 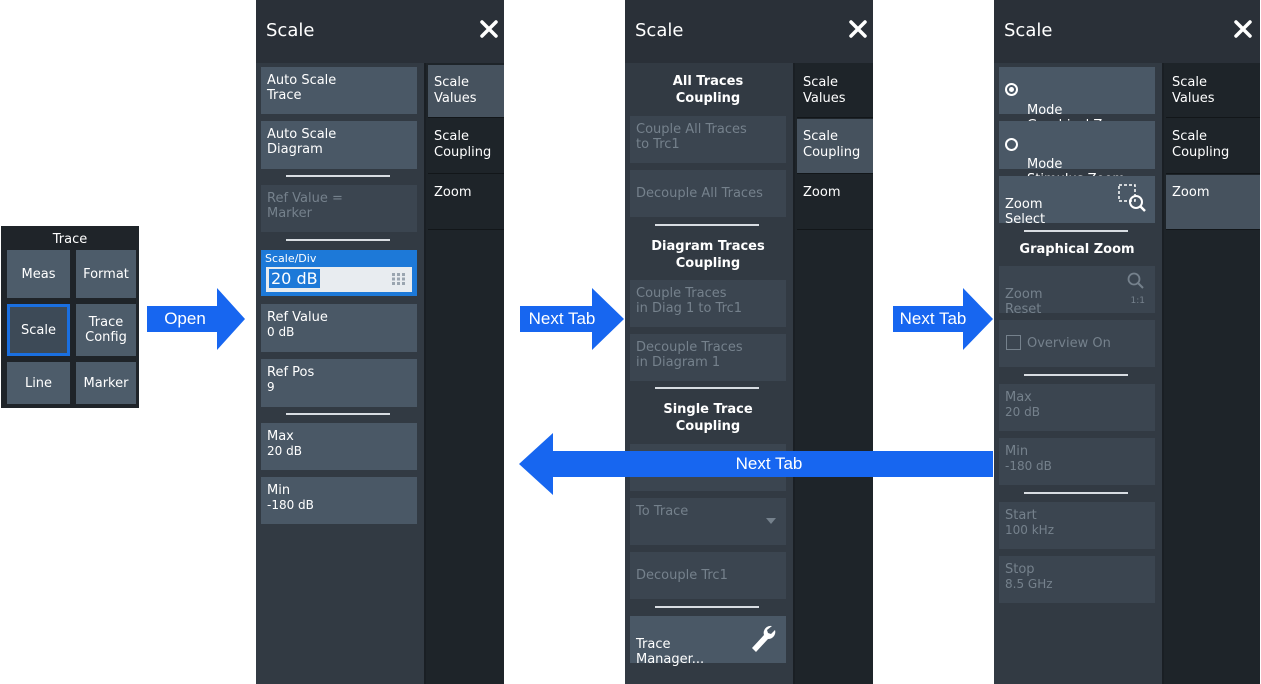 What do you see at coordinates (1077, 525) in the screenshot?
I see `start-button: Start 100 kHz` at bounding box center [1077, 525].